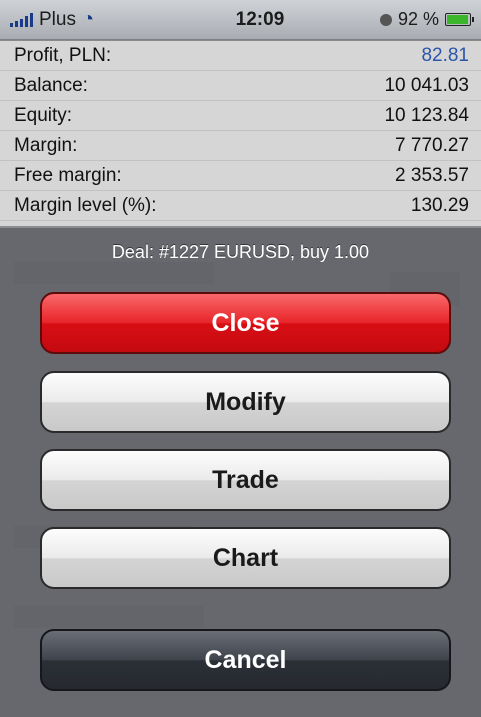 This screenshot has height=717, width=481. I want to click on signal-strength-icon, so click(21, 19).